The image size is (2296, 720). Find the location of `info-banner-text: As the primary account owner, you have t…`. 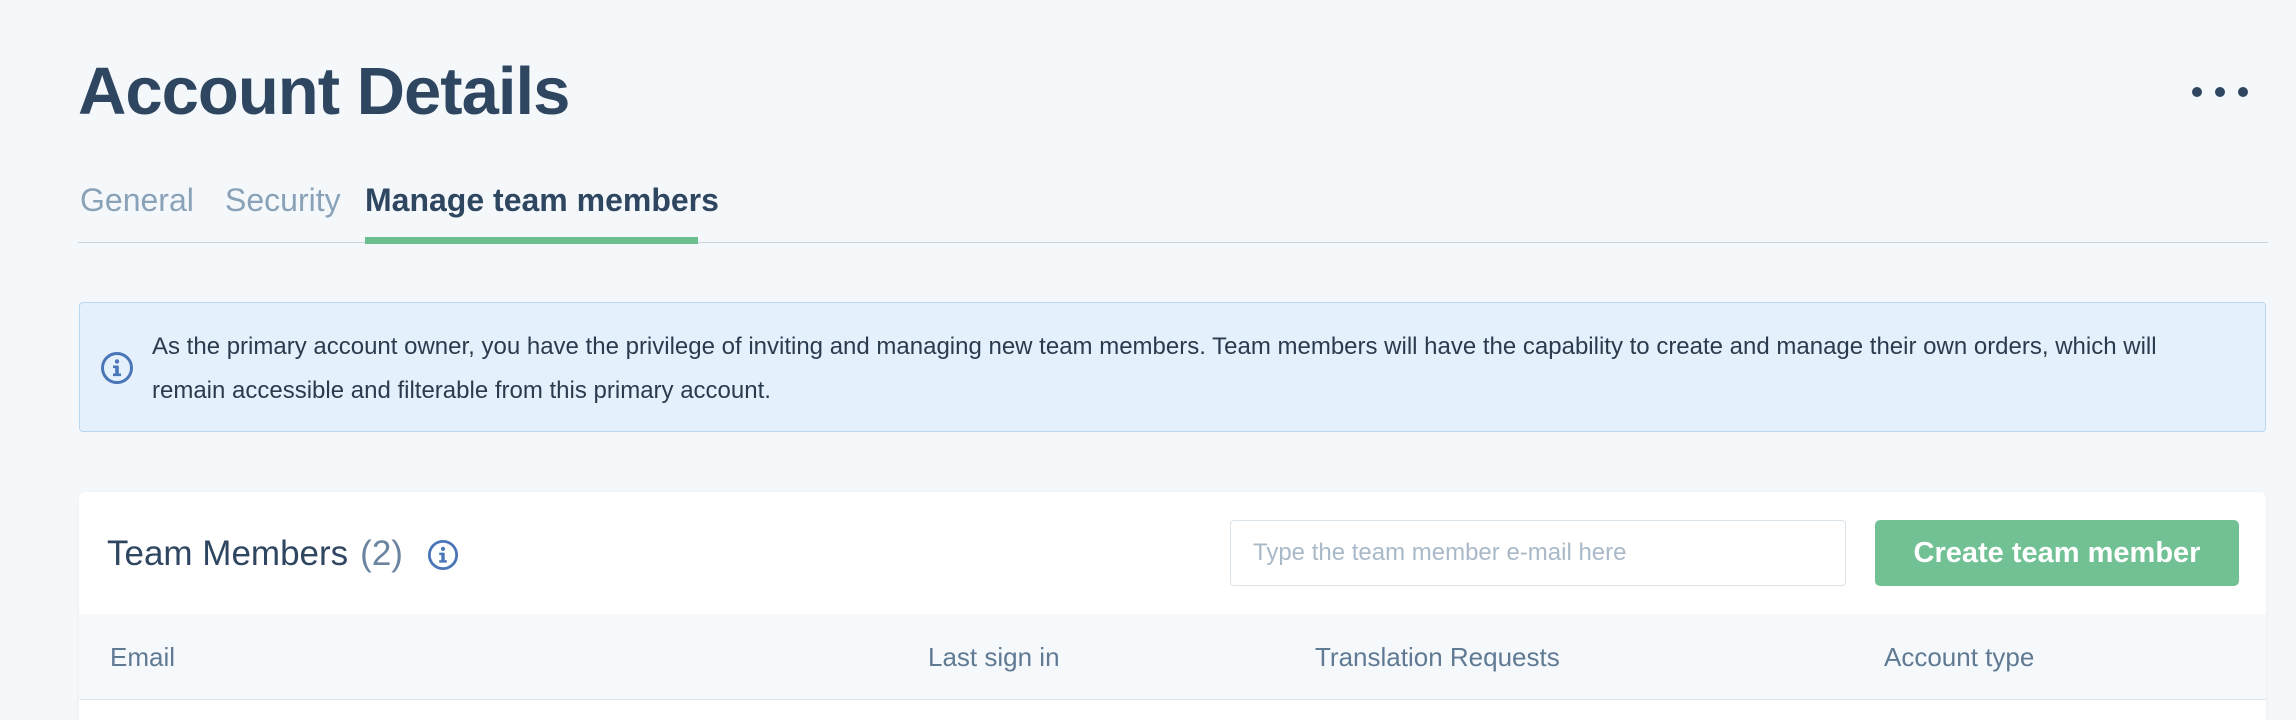

info-banner-text: As the primary account owner, you have t… is located at coordinates (1154, 368).